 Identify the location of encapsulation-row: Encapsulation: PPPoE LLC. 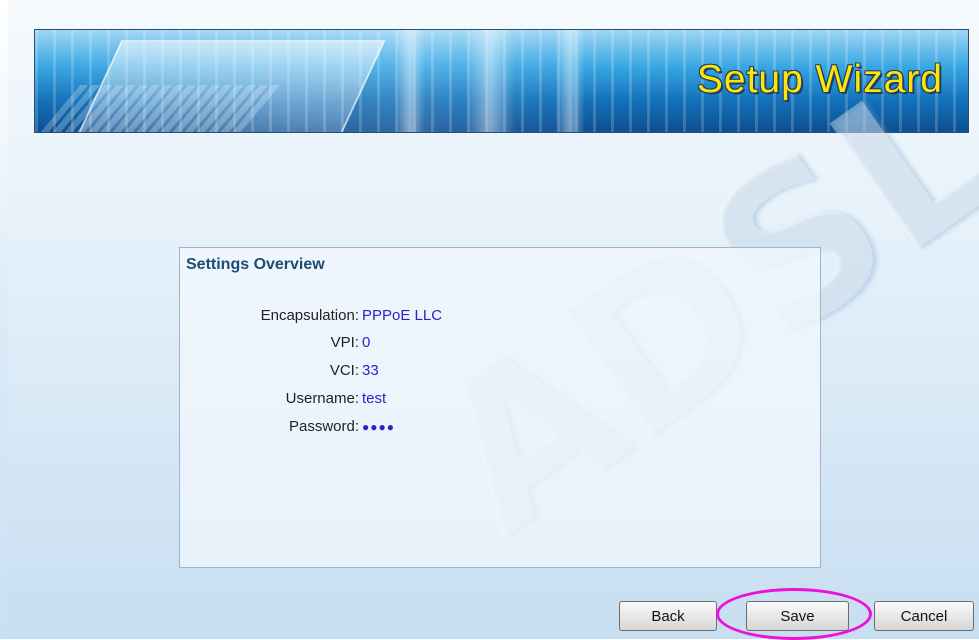
(500, 318).